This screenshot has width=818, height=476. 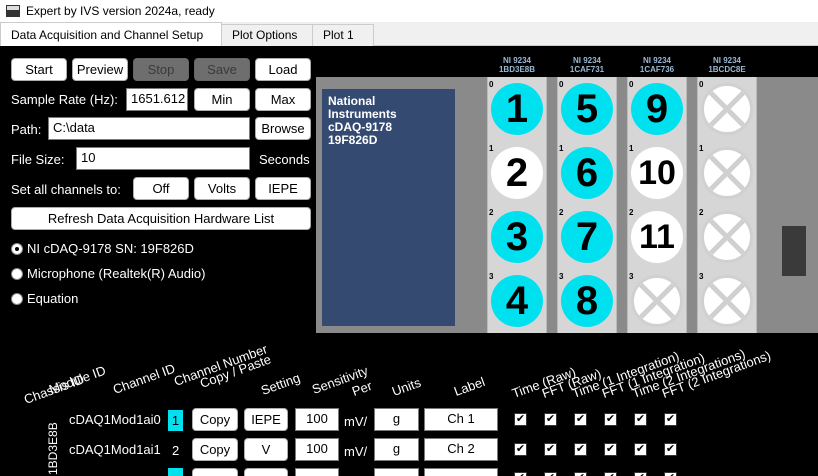 I want to click on chassis-label: National Instruments cDAQ-9178 19F826D, so click(x=388, y=207).